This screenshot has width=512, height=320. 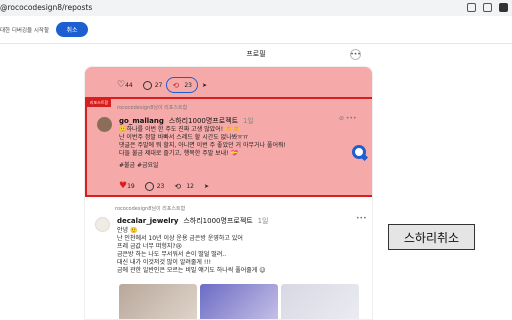 I want to click on post2-options-icon: ⊘ •••, so click(x=348, y=118).